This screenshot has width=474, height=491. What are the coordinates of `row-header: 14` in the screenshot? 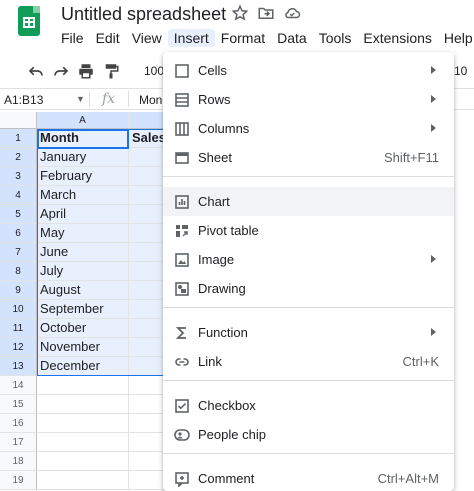 It's located at (18, 385).